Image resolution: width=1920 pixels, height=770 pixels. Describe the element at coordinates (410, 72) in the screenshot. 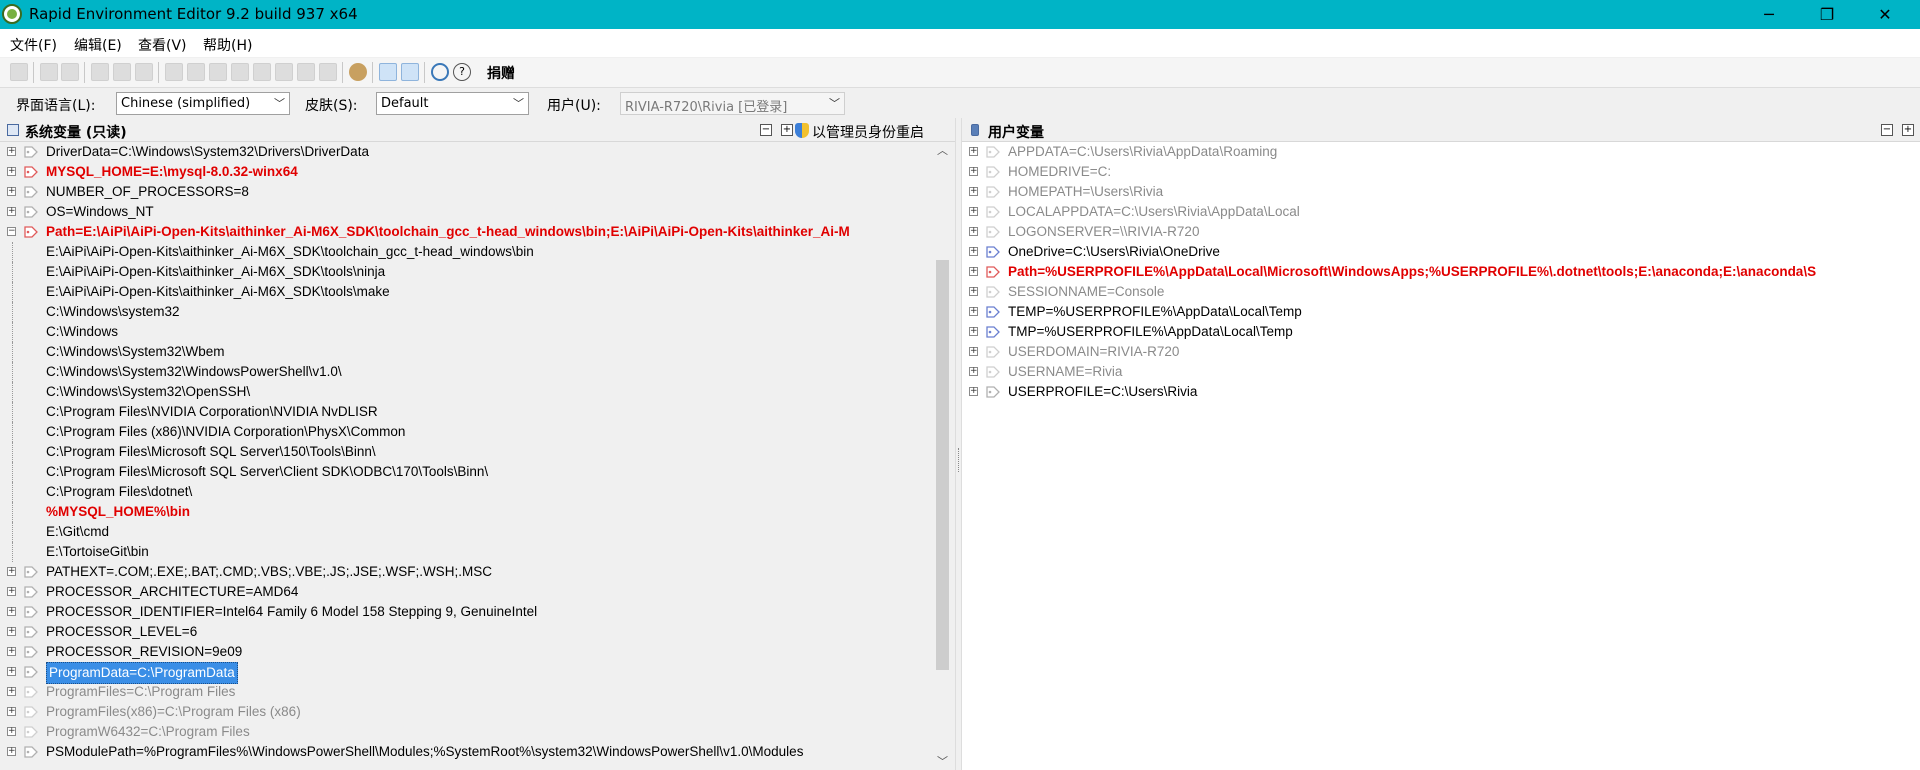

I see `tag-view-icon` at that location.